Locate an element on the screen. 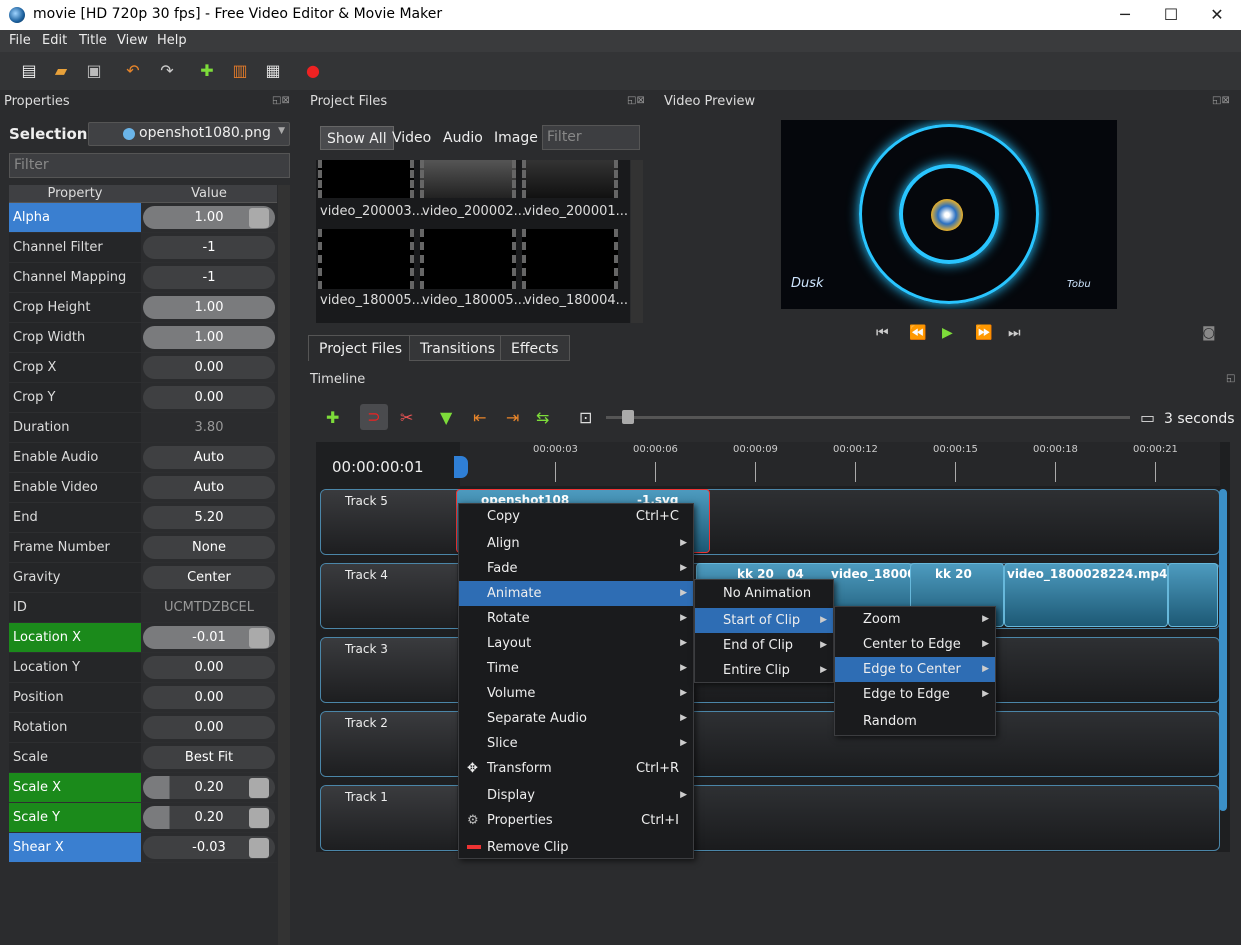 The image size is (1241, 945). file-grid-scrollbar is located at coordinates (637, 241).